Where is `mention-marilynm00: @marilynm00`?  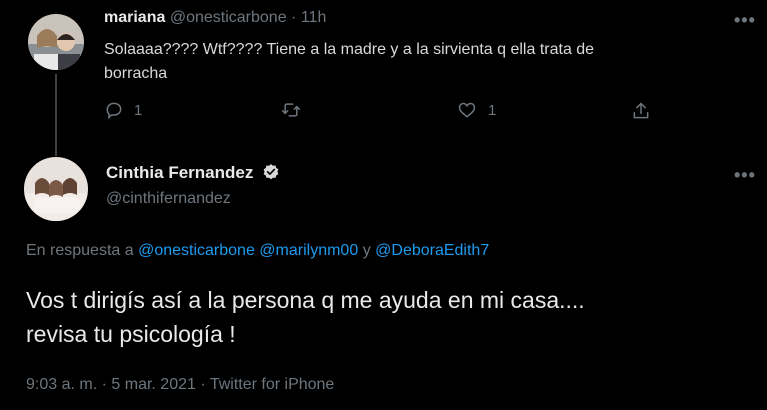 mention-marilynm00: @marilynm00 is located at coordinates (308, 250).